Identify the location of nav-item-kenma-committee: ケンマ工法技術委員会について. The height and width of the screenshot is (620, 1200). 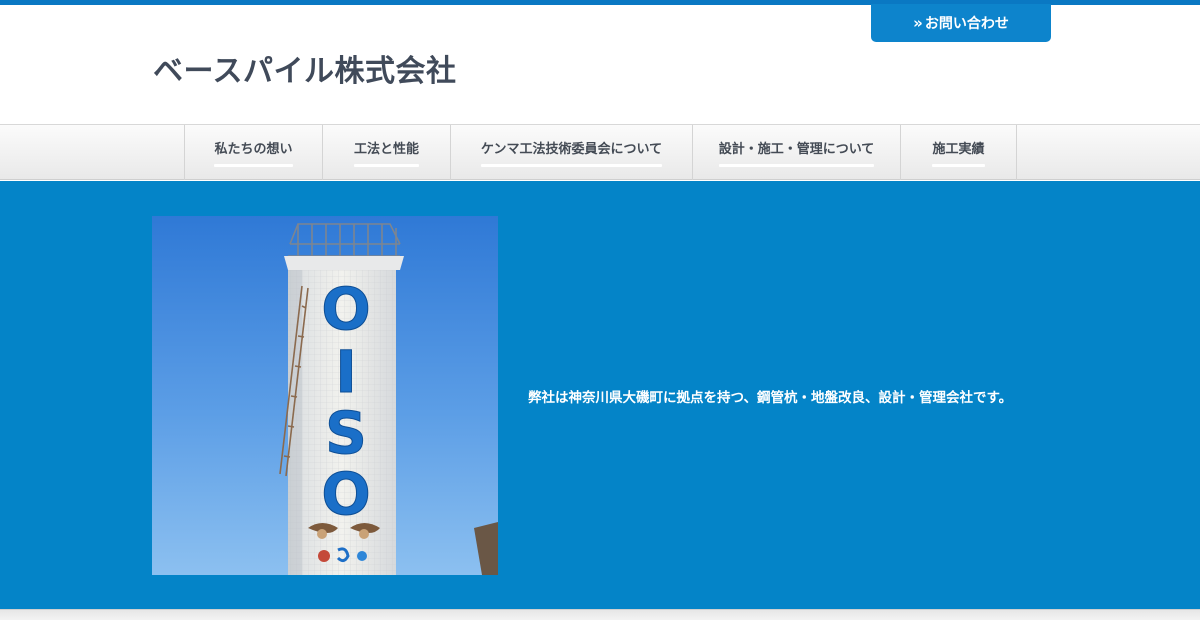
(572, 152).